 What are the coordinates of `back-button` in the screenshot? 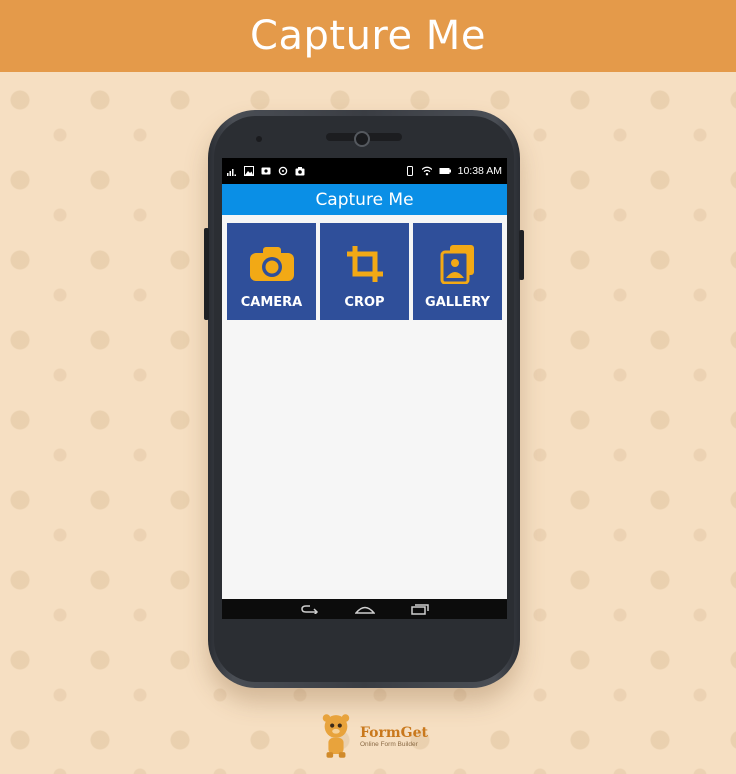 It's located at (310, 609).